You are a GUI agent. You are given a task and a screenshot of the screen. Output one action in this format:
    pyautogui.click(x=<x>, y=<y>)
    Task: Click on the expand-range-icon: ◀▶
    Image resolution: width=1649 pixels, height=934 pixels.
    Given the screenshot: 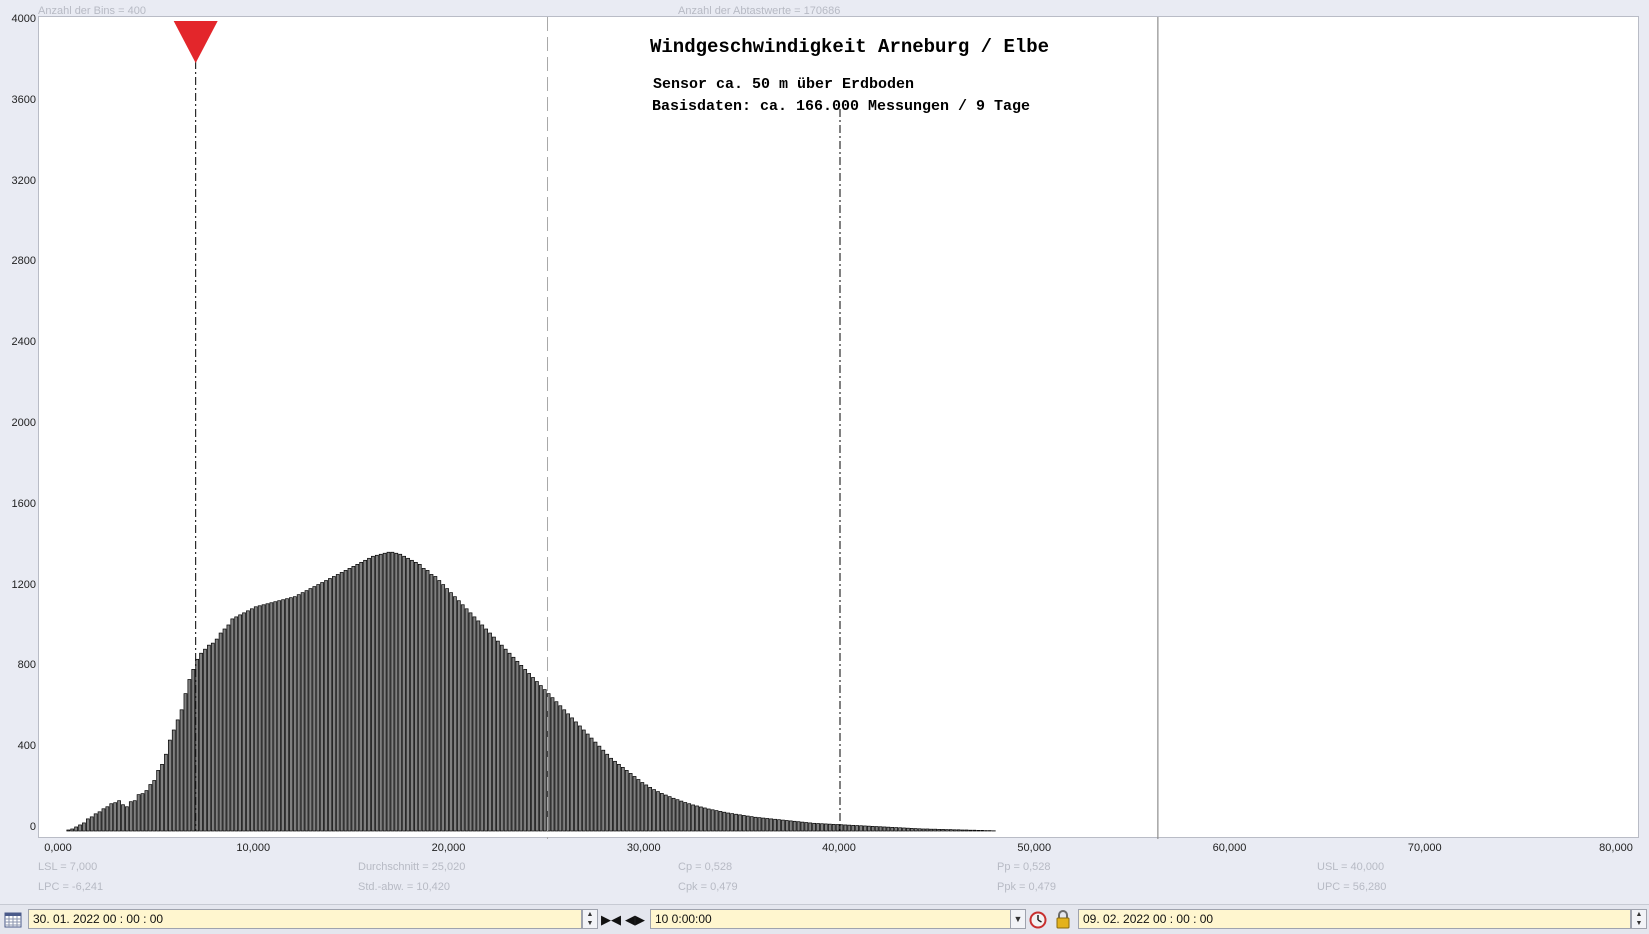 What is the action you would take?
    pyautogui.click(x=635, y=919)
    